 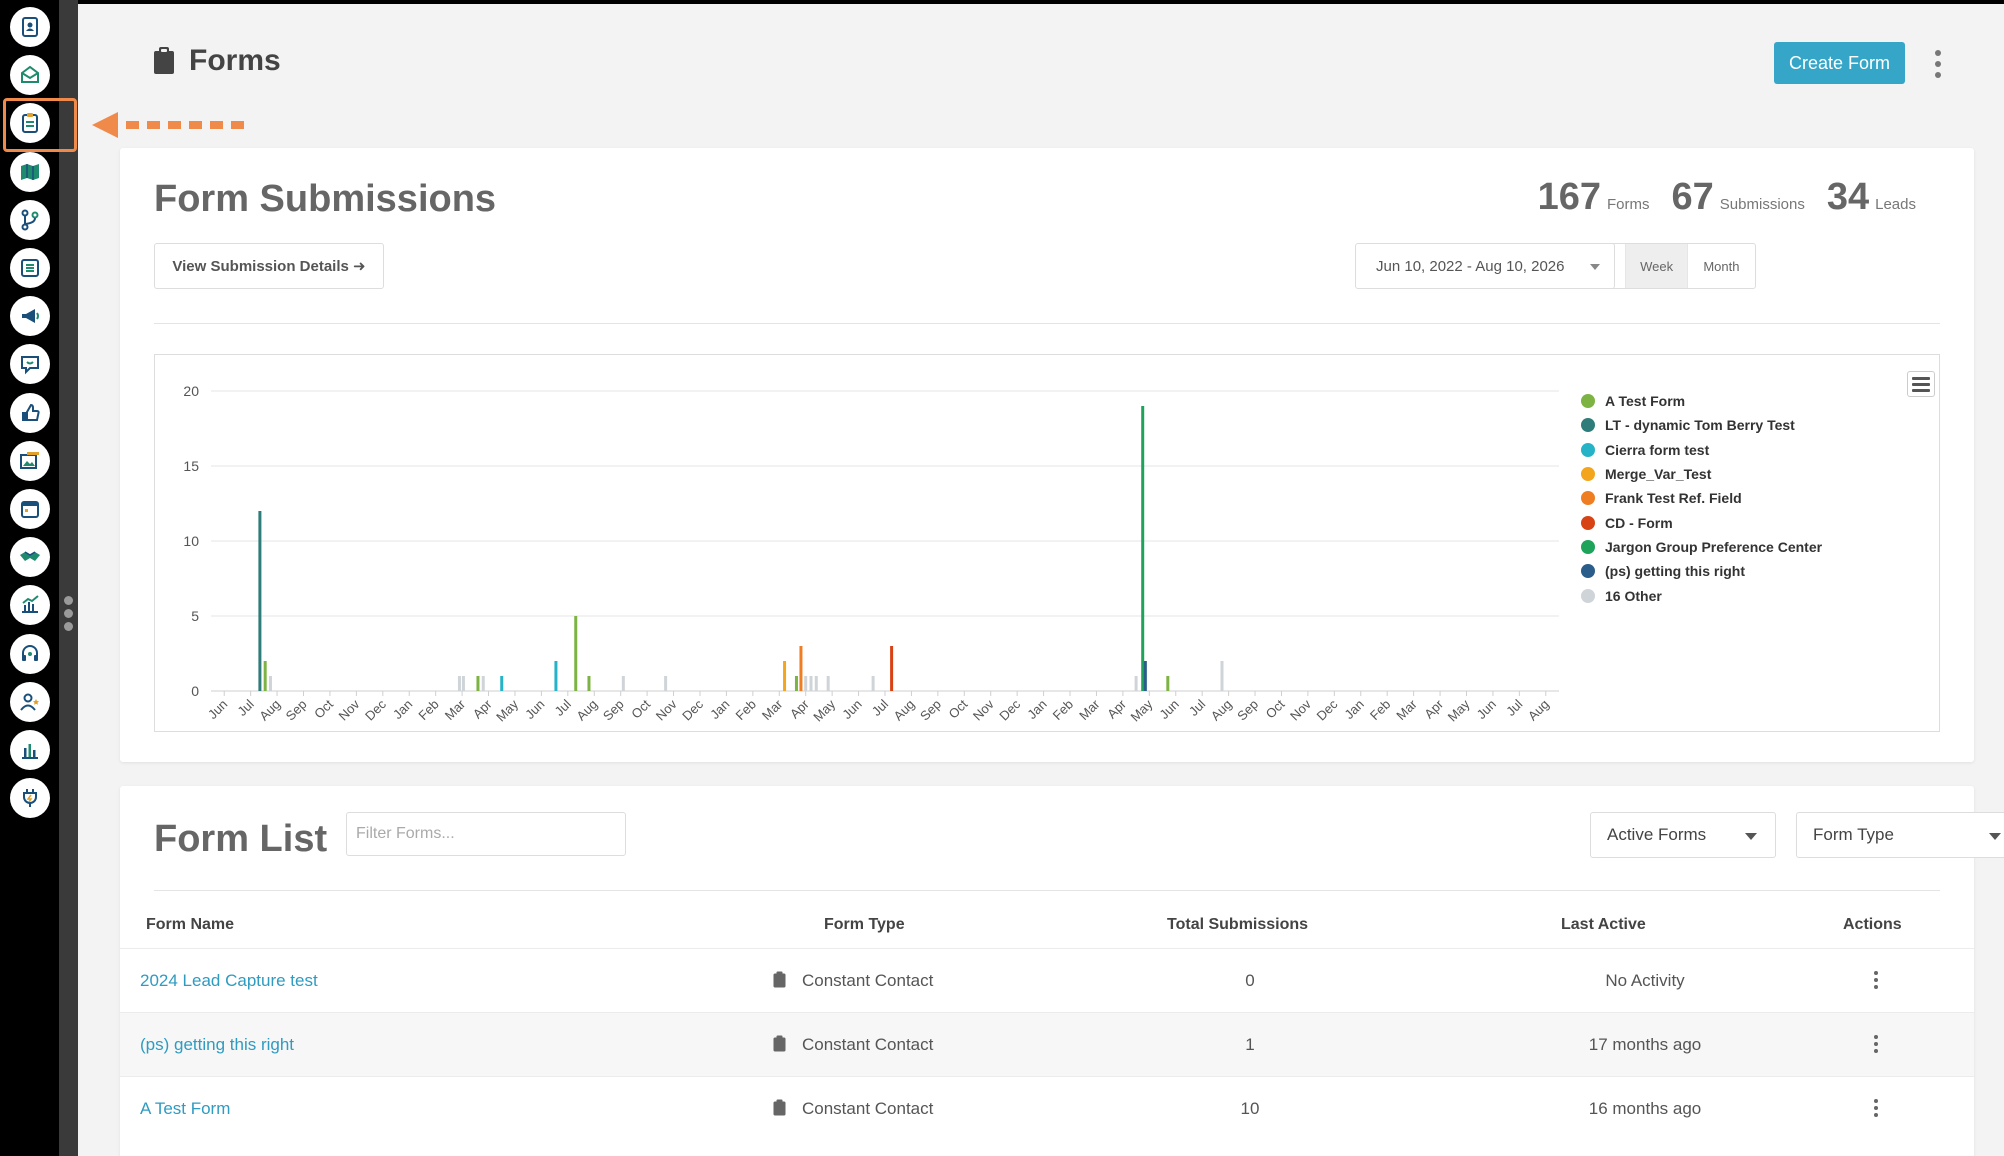 I want to click on chevron-down-icon, so click(x=1595, y=267).